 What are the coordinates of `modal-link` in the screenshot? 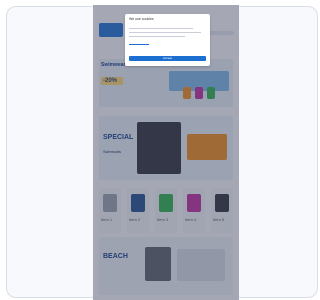 It's located at (139, 44).